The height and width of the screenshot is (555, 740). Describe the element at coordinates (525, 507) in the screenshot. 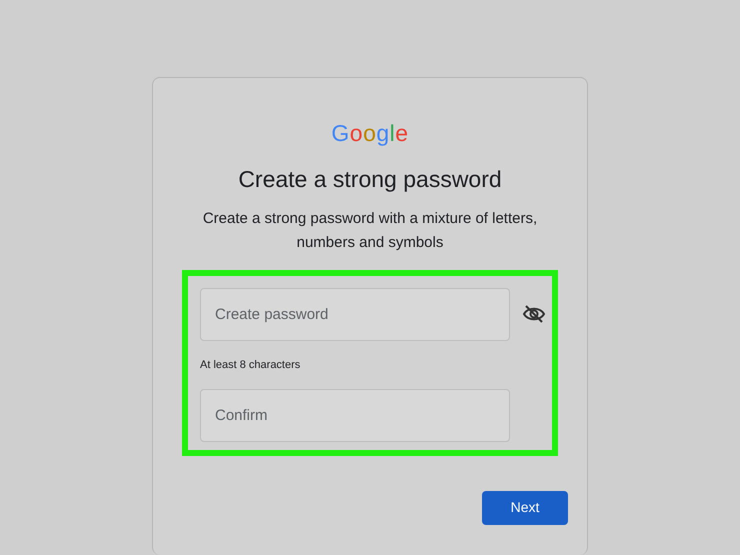

I see `next-button: Next` at that location.